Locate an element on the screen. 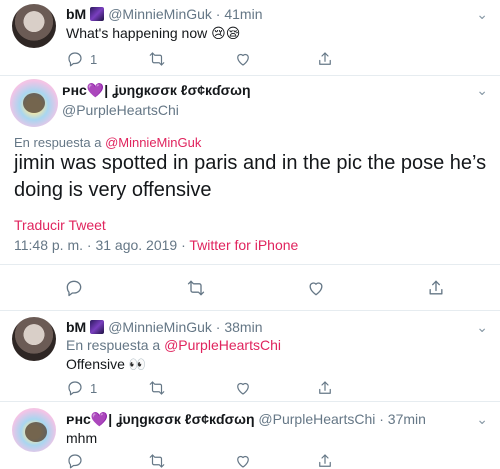 Image resolution: width=500 pixels, height=469 pixels. translate-link: Traducir Tweet is located at coordinates (60, 225).